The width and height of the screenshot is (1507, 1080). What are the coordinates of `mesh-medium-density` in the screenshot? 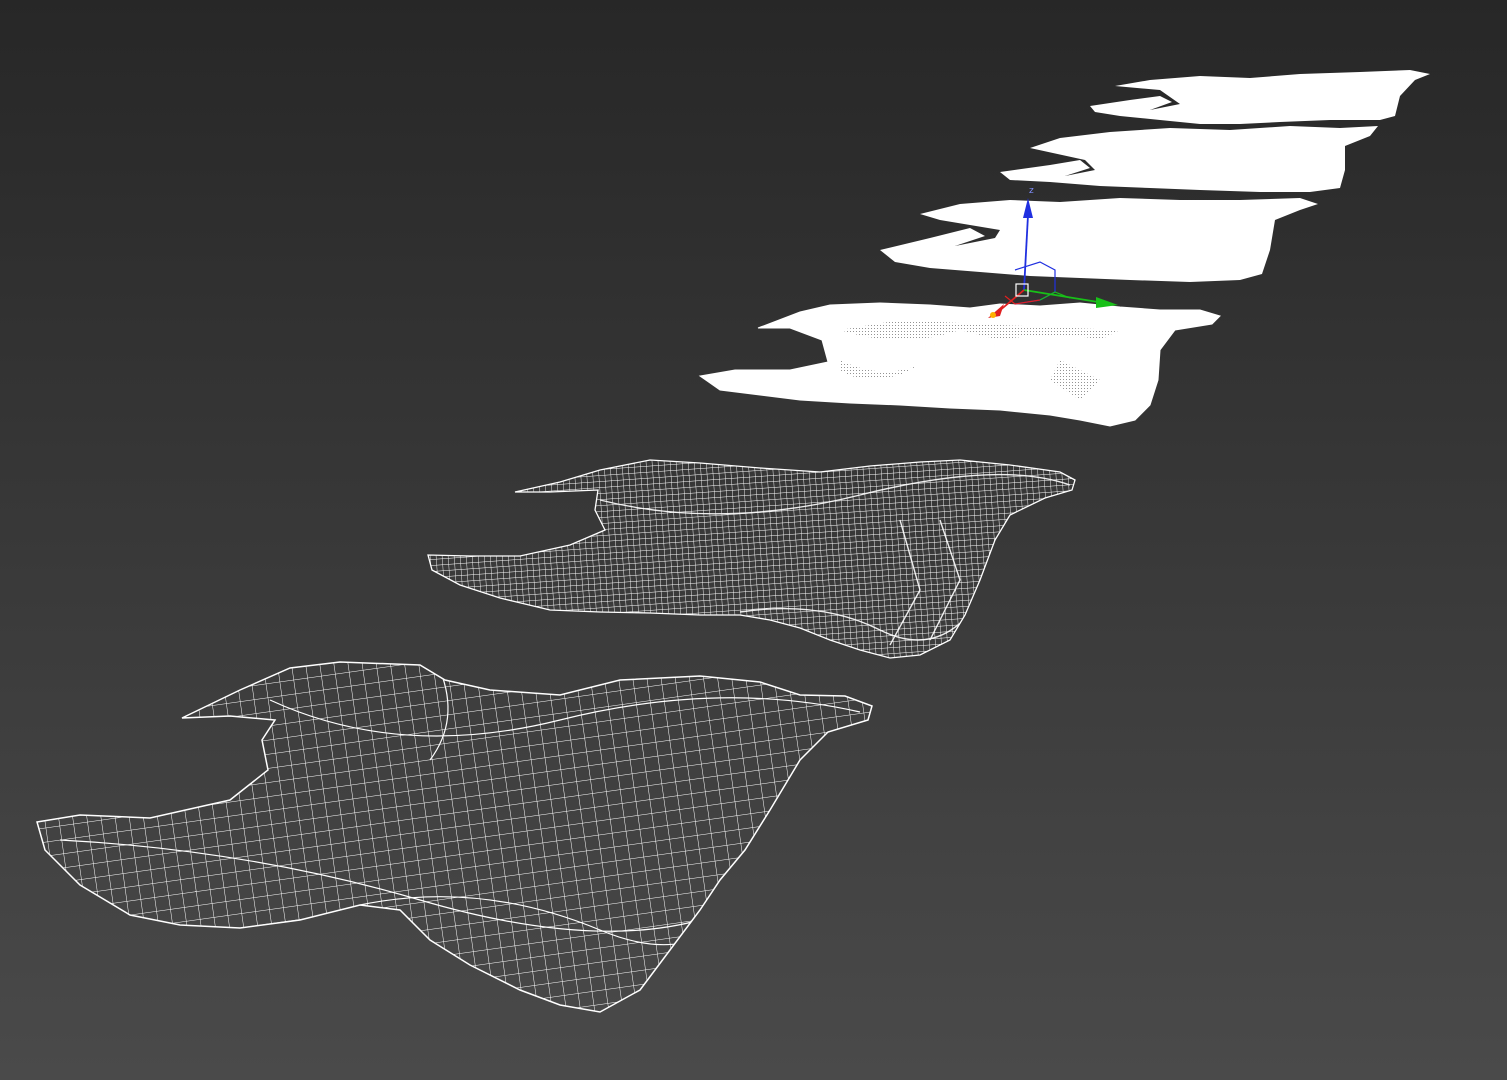 It's located at (751, 559).